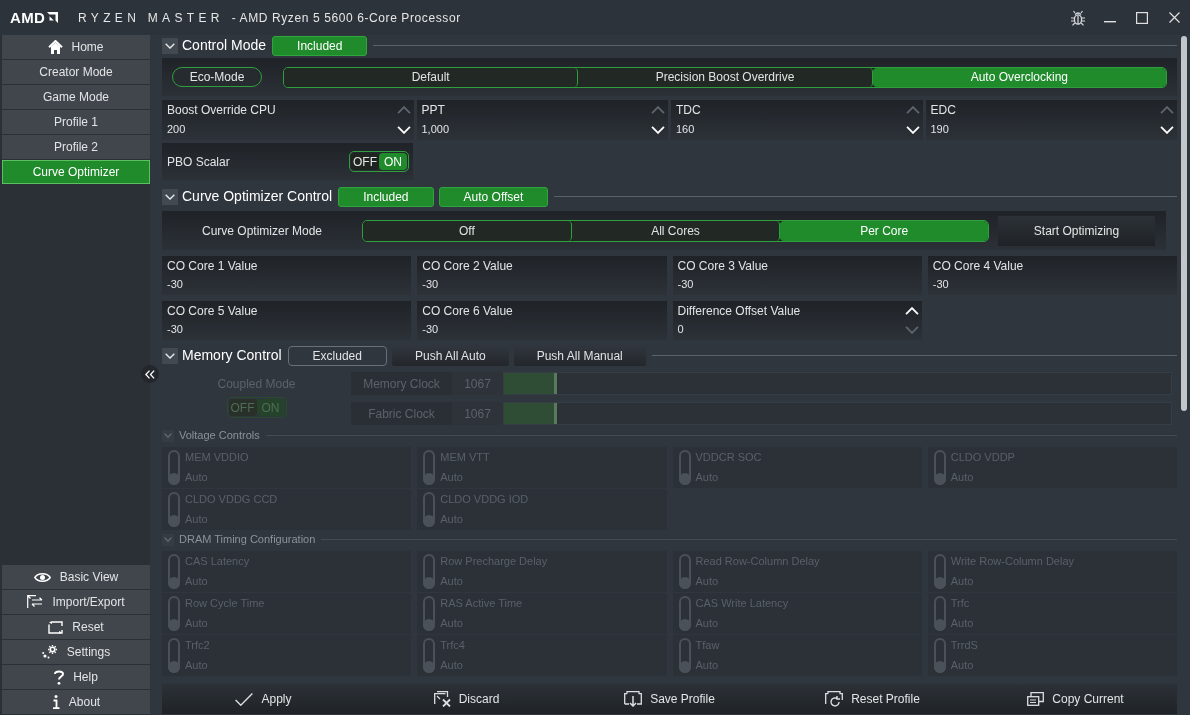  Describe the element at coordinates (59, 677) in the screenshot. I see `help-icon` at that location.